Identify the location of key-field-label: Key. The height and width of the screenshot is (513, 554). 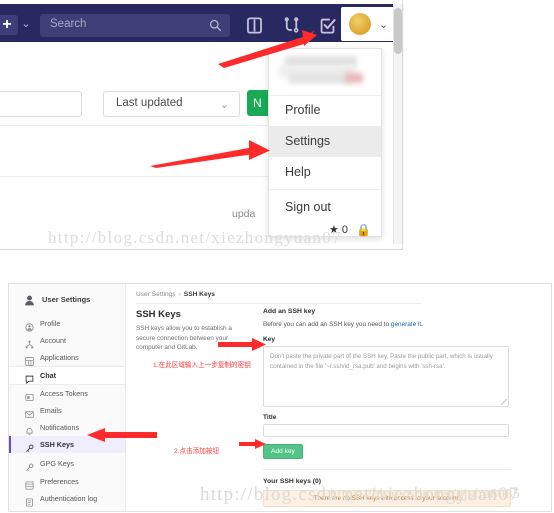
(269, 339).